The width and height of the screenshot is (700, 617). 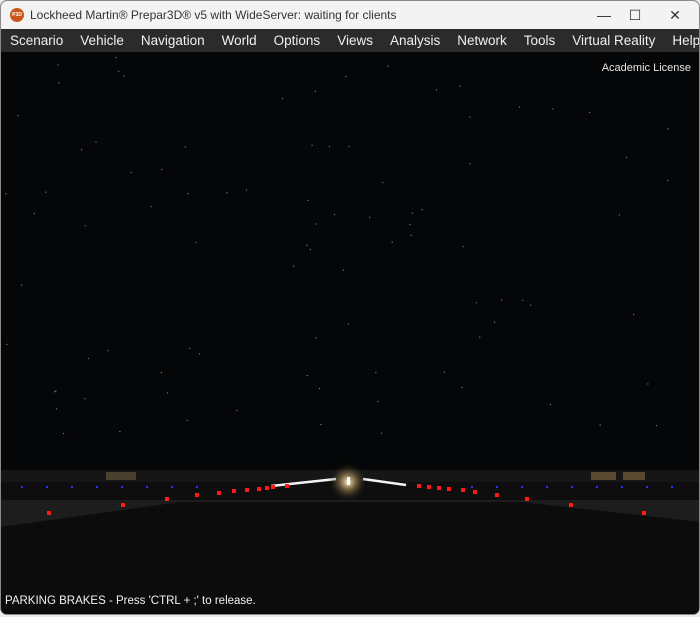 What do you see at coordinates (297, 40) in the screenshot?
I see `menu-options: Options` at bounding box center [297, 40].